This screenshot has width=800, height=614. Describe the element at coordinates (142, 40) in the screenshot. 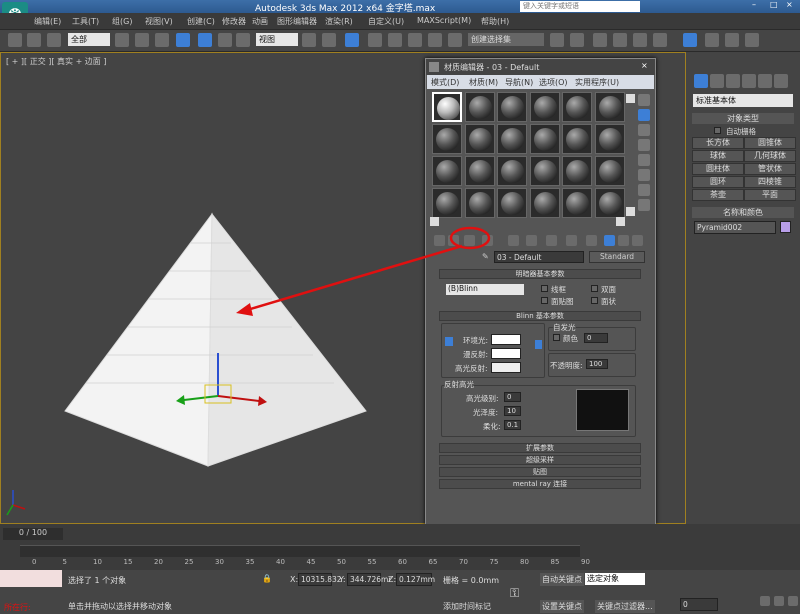

I see `select-by-name-icon` at that location.